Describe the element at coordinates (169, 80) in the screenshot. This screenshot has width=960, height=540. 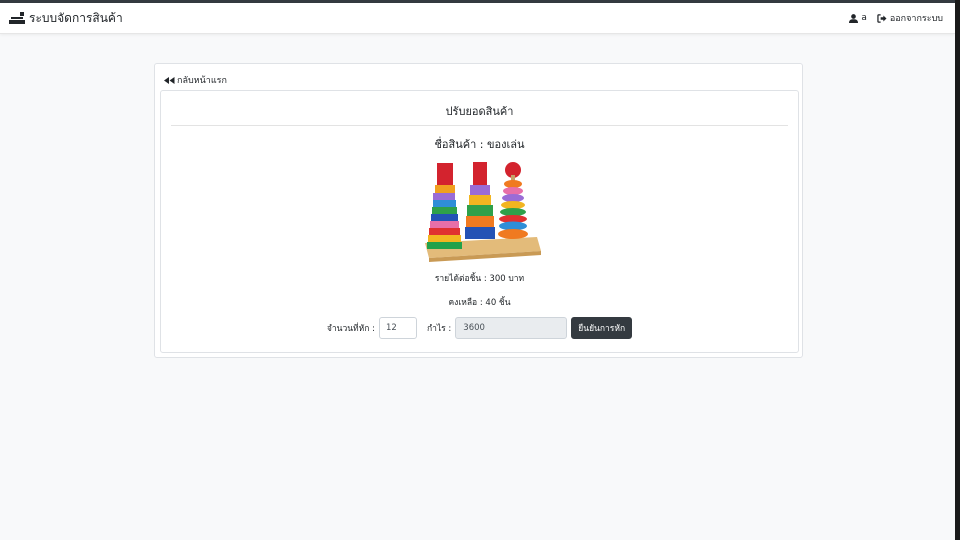
I see `backward-icon` at that location.